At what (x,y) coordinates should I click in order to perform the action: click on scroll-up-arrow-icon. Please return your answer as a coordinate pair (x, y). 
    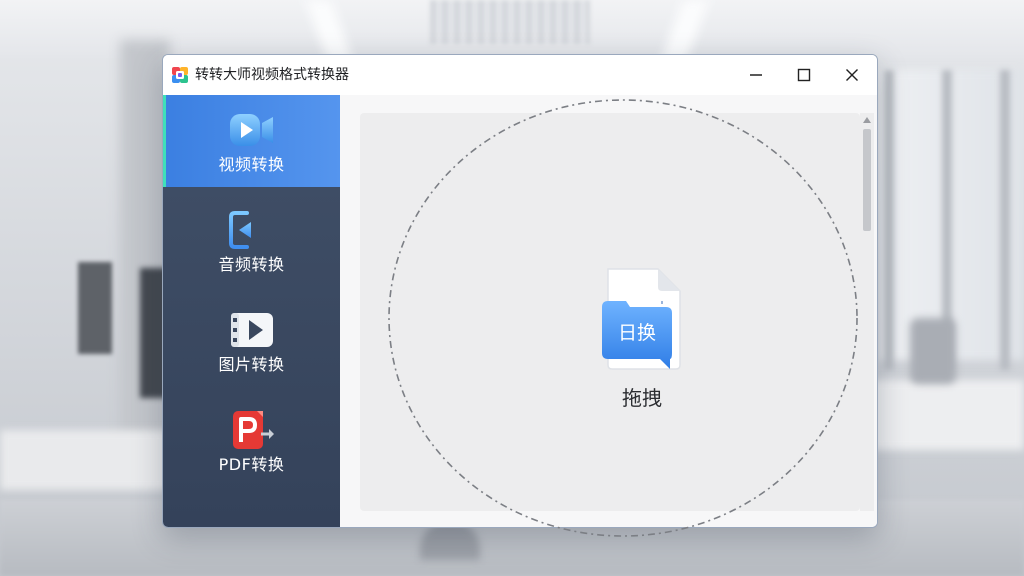
    Looking at the image, I should click on (867, 120).